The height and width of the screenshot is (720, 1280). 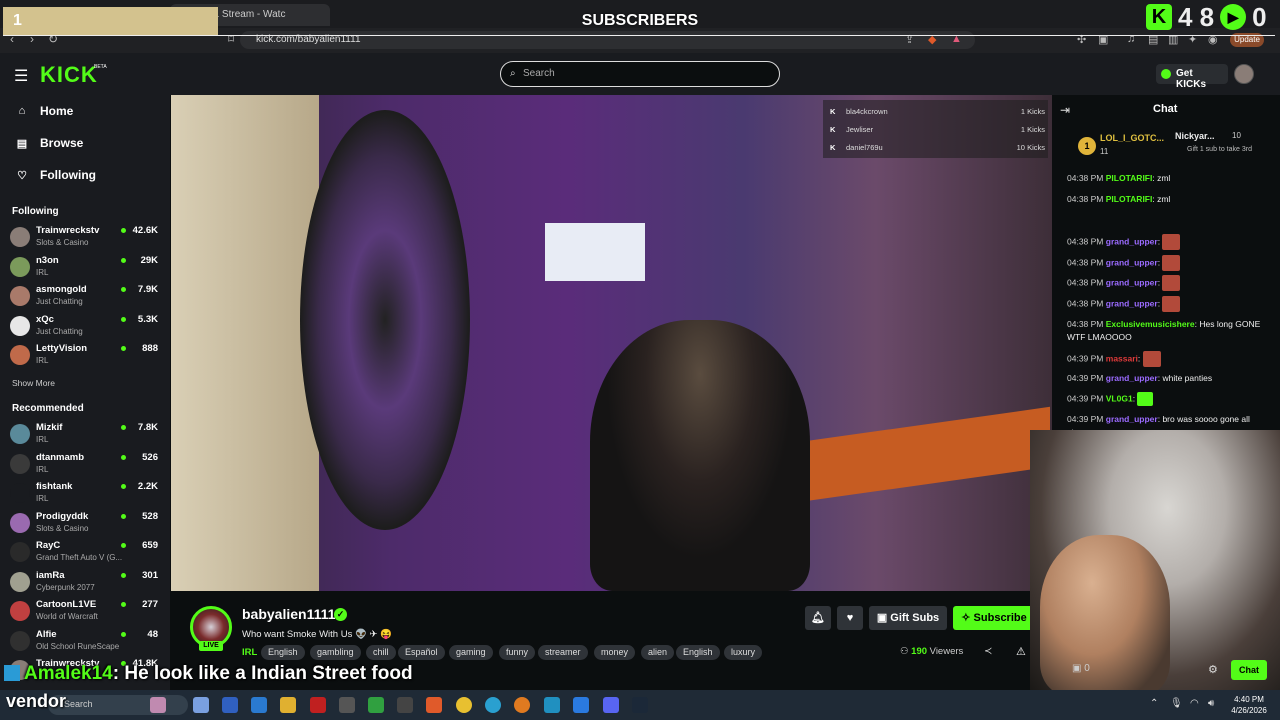 I want to click on sidebar-item-following: ♡ Following, so click(x=56, y=175).